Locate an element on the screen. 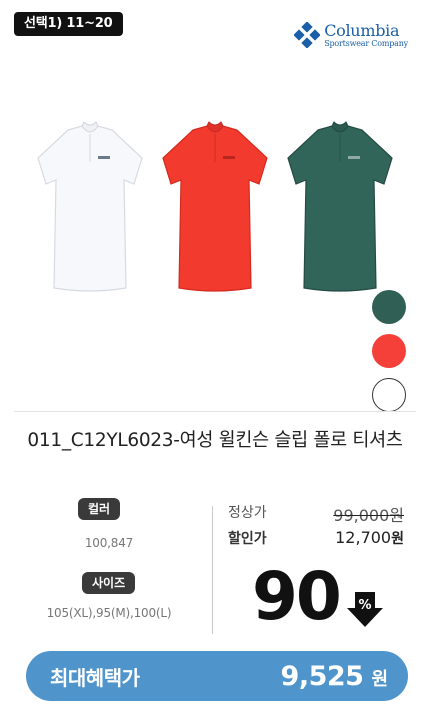 The width and height of the screenshot is (430, 720). column-divider is located at coordinates (212, 570).